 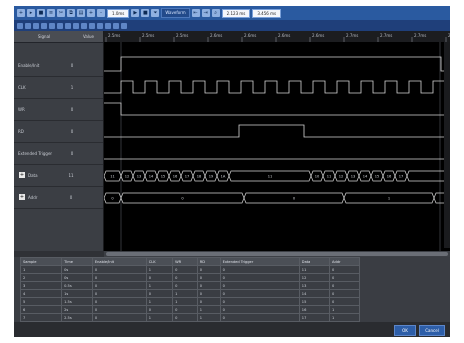 What do you see at coordinates (314, 301) in the screenshot?
I see `table-cell: 15` at bounding box center [314, 301].